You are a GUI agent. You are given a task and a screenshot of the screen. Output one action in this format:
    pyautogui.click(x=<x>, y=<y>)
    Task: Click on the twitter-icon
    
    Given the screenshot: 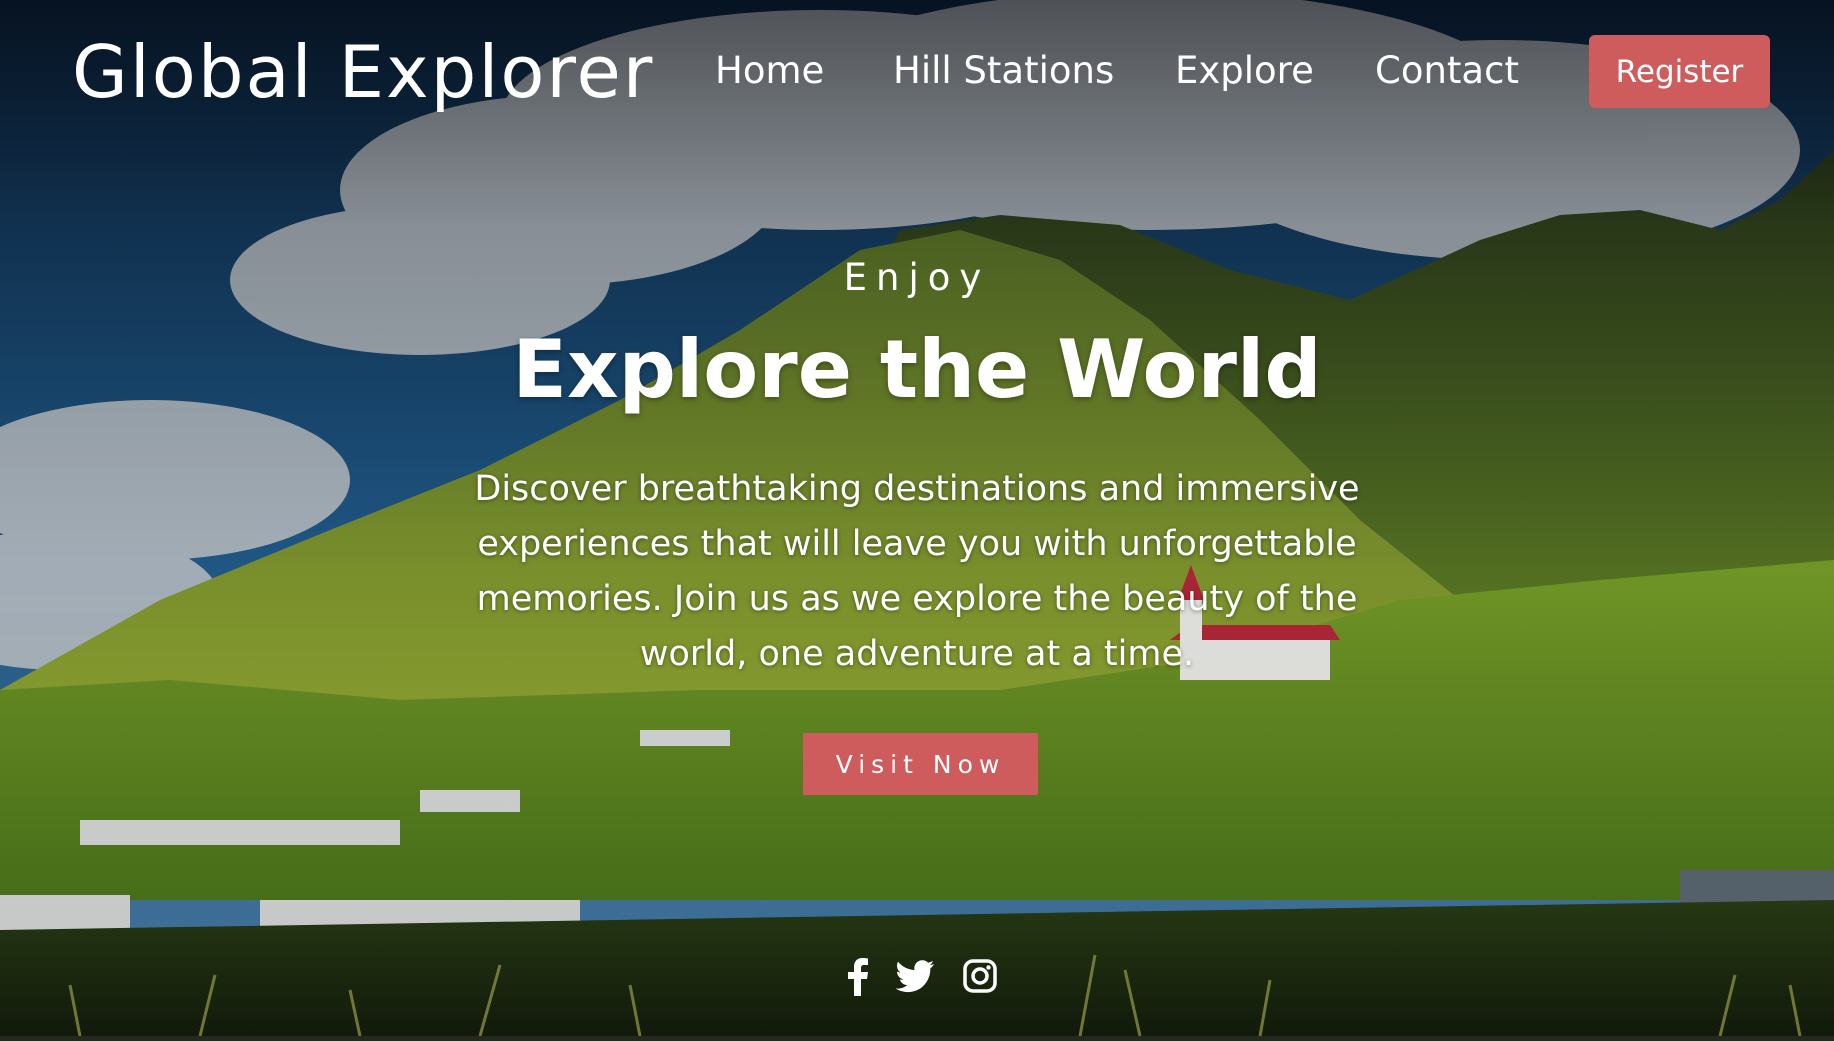 What is the action you would take?
    pyautogui.click(x=916, y=976)
    